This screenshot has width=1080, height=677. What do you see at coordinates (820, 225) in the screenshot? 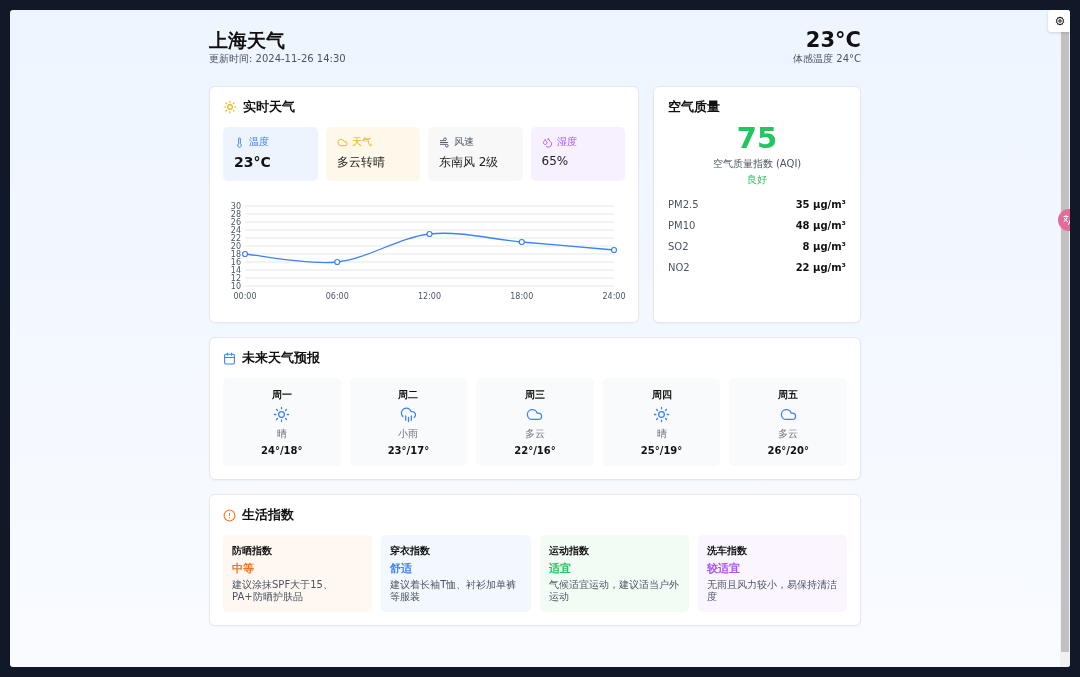
I see `pollutant-value: 48 μg/m³` at bounding box center [820, 225].